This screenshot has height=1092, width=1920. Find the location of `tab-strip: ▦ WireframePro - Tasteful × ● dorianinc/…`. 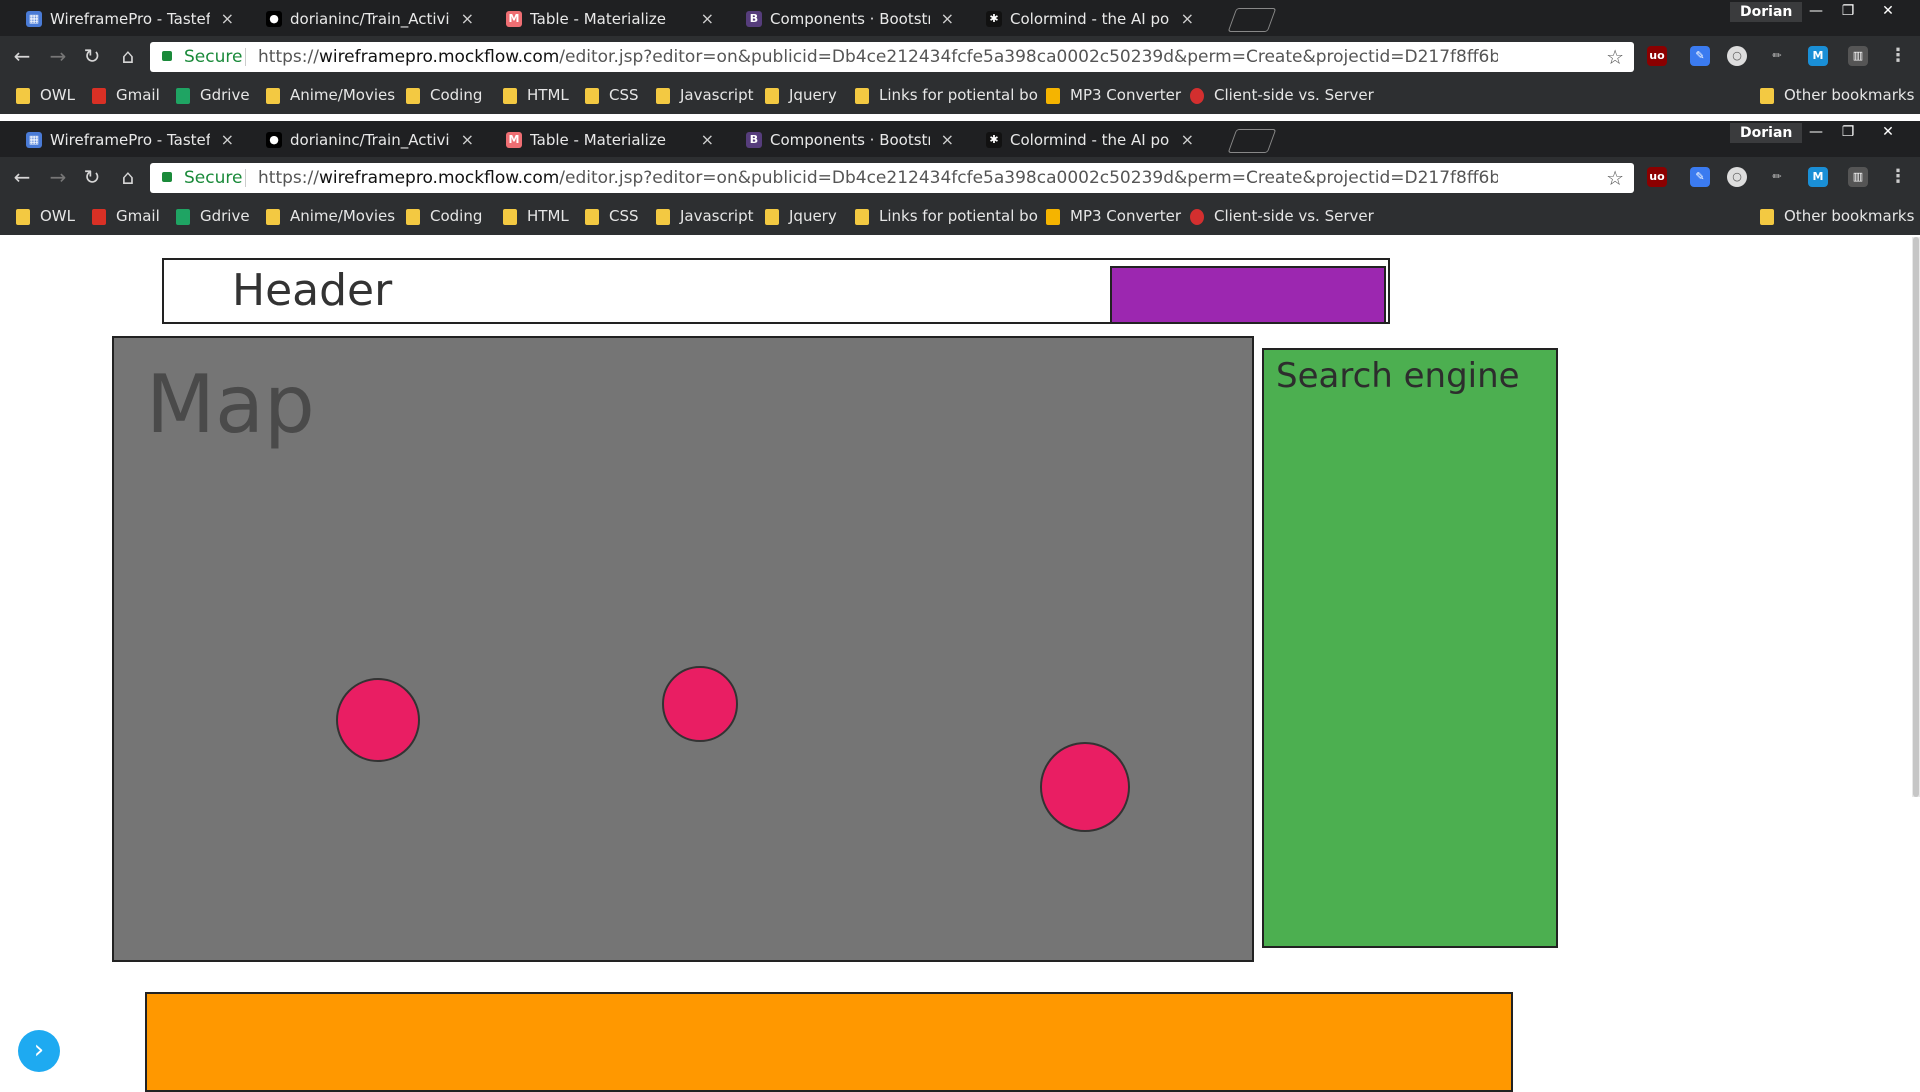

tab-strip: ▦ WireframePro - Tasteful × ● dorianinc/… is located at coordinates (960, 139).